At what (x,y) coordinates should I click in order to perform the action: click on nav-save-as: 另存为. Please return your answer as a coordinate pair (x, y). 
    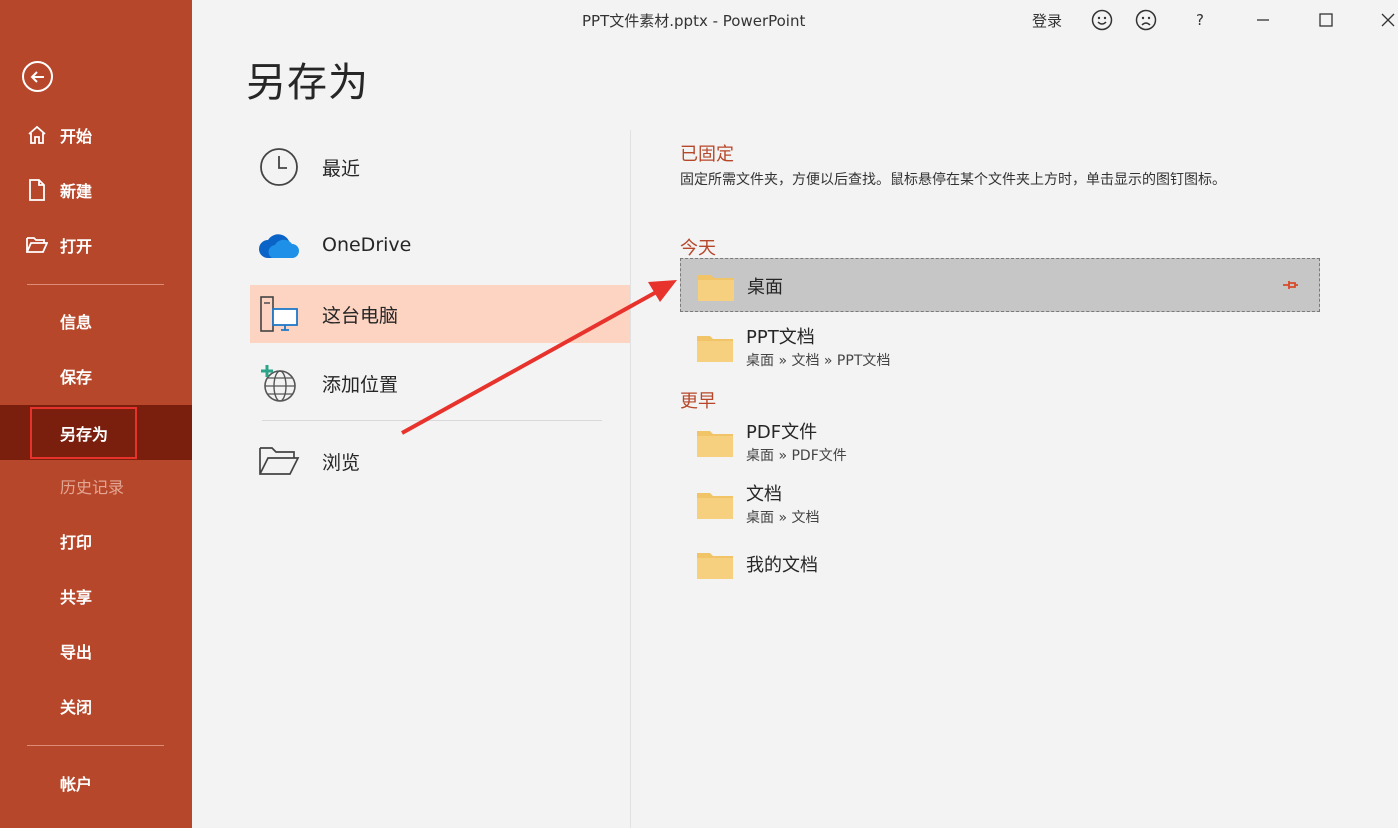
    Looking at the image, I should click on (96, 432).